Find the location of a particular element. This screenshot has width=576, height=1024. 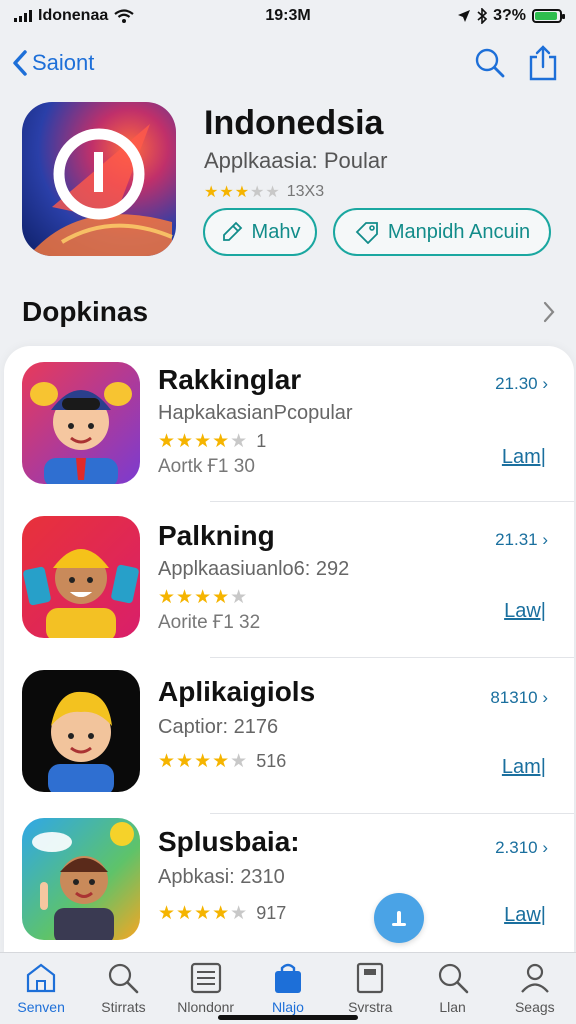

app-rating: ★★★★★ 1 is located at coordinates (212, 441).